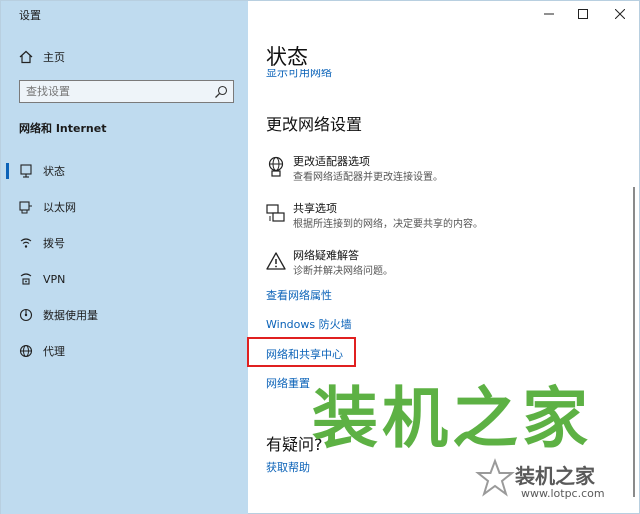 The width and height of the screenshot is (640, 514). I want to click on sidebar-item-data-usage: 数据使用量, so click(124, 315).